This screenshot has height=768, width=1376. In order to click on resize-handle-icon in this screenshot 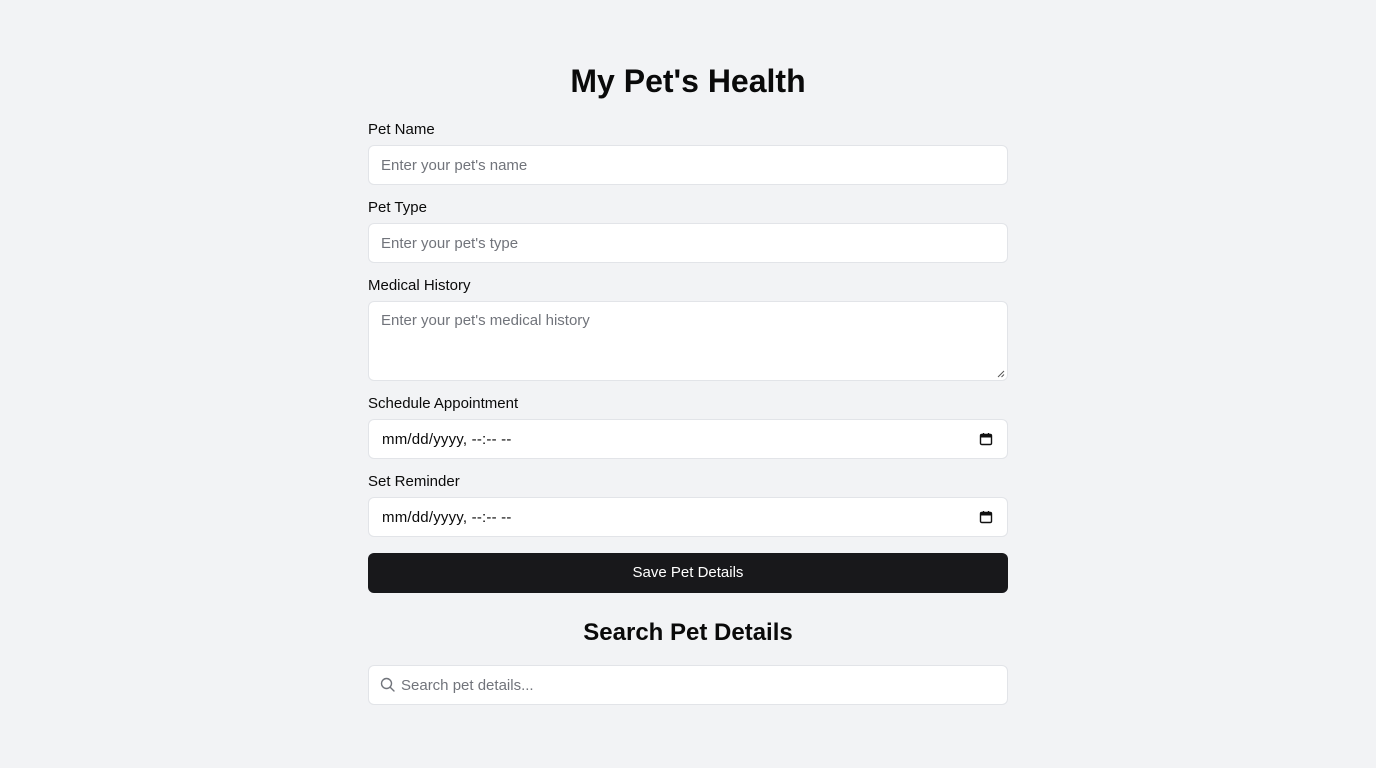, I will do `click(1001, 374)`.